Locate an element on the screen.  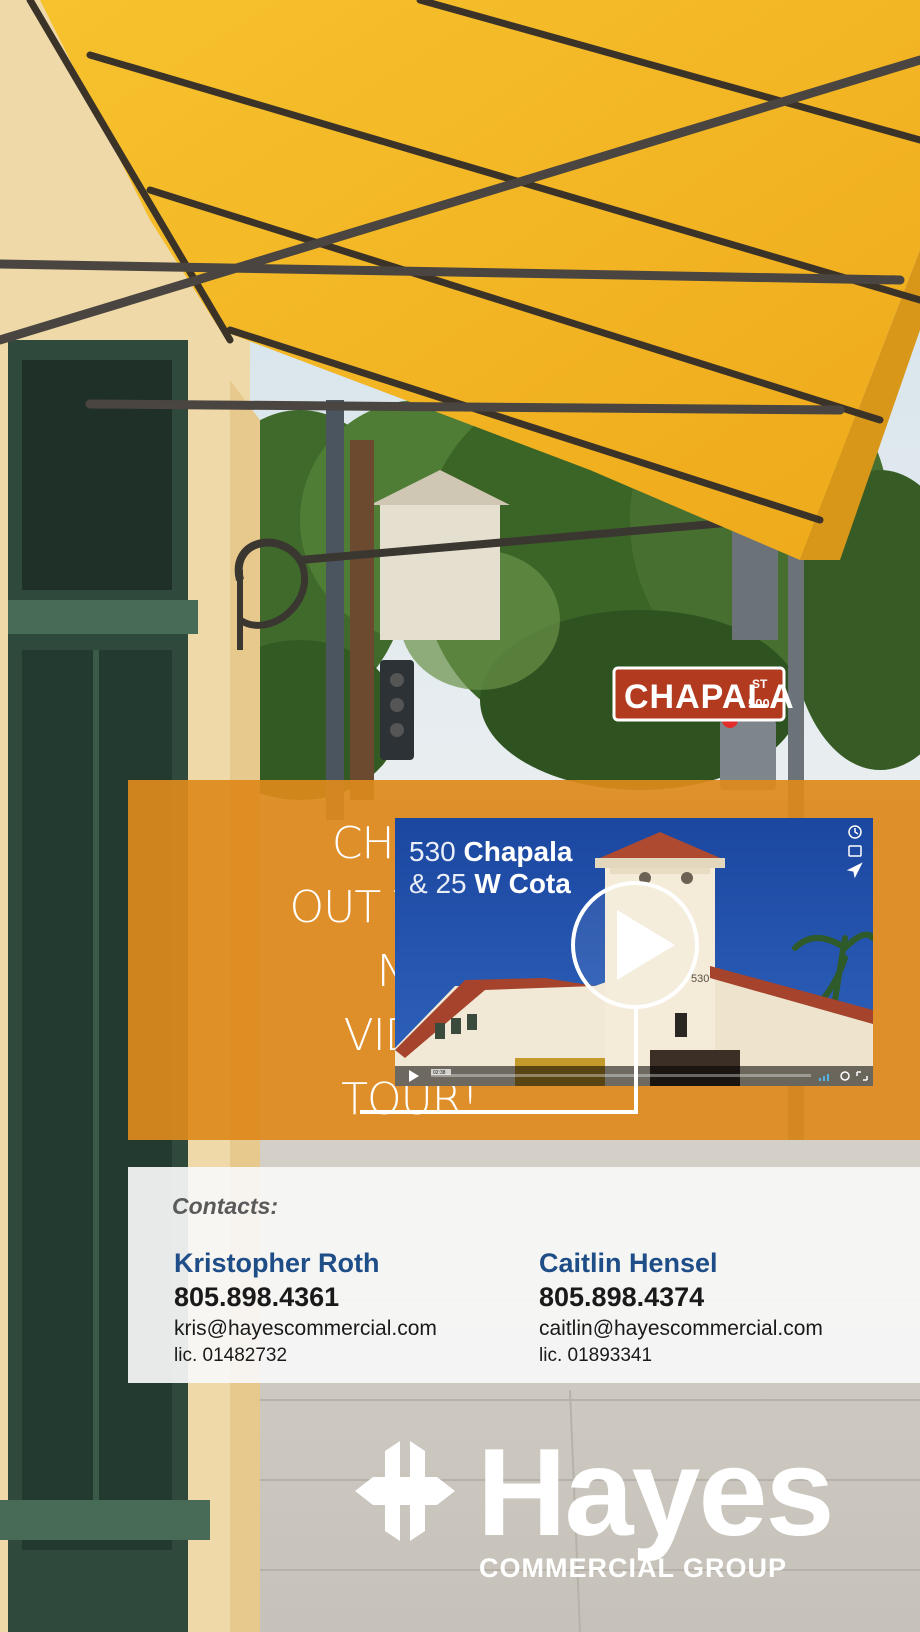
hayes-h-mark-icon is located at coordinates (405, 1491).